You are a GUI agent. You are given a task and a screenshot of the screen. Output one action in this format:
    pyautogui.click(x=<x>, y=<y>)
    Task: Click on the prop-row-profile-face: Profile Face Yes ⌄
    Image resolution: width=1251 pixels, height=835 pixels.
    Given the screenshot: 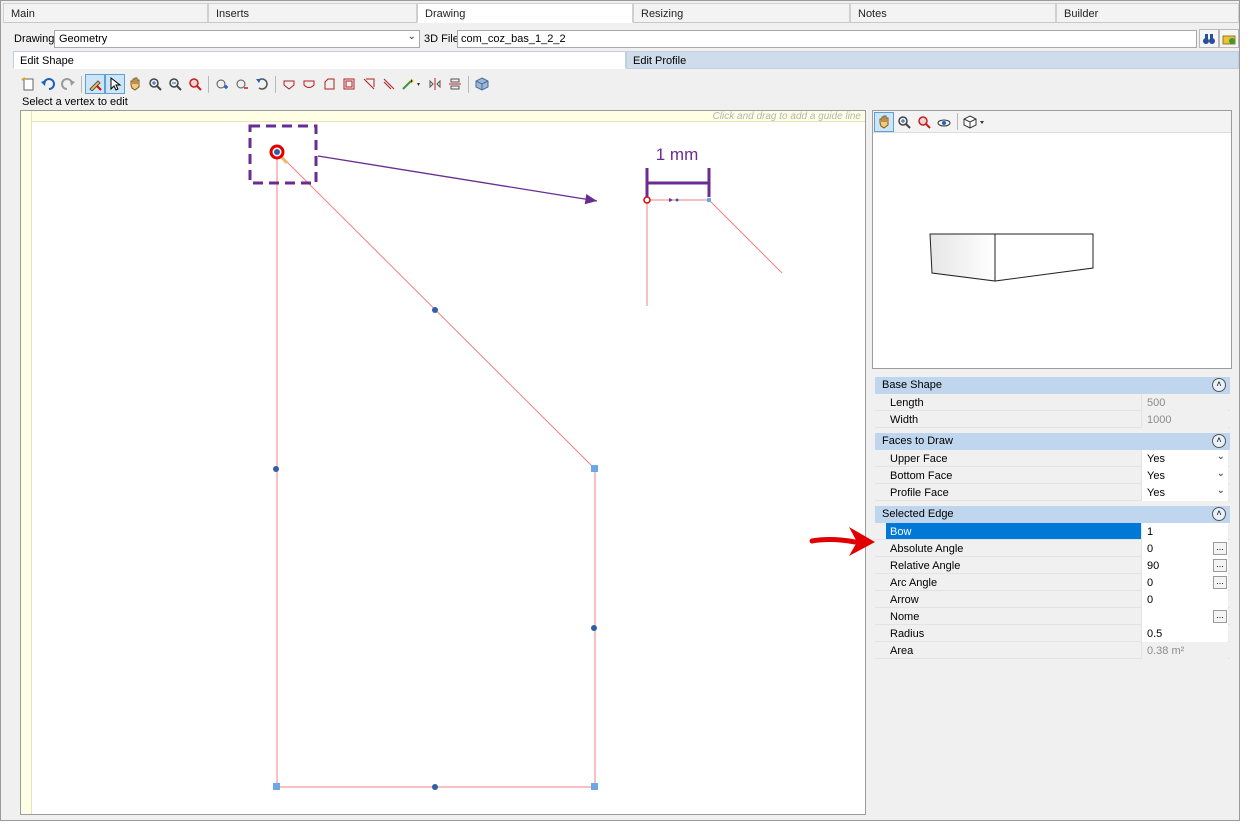 What is the action you would take?
    pyautogui.click(x=1052, y=492)
    